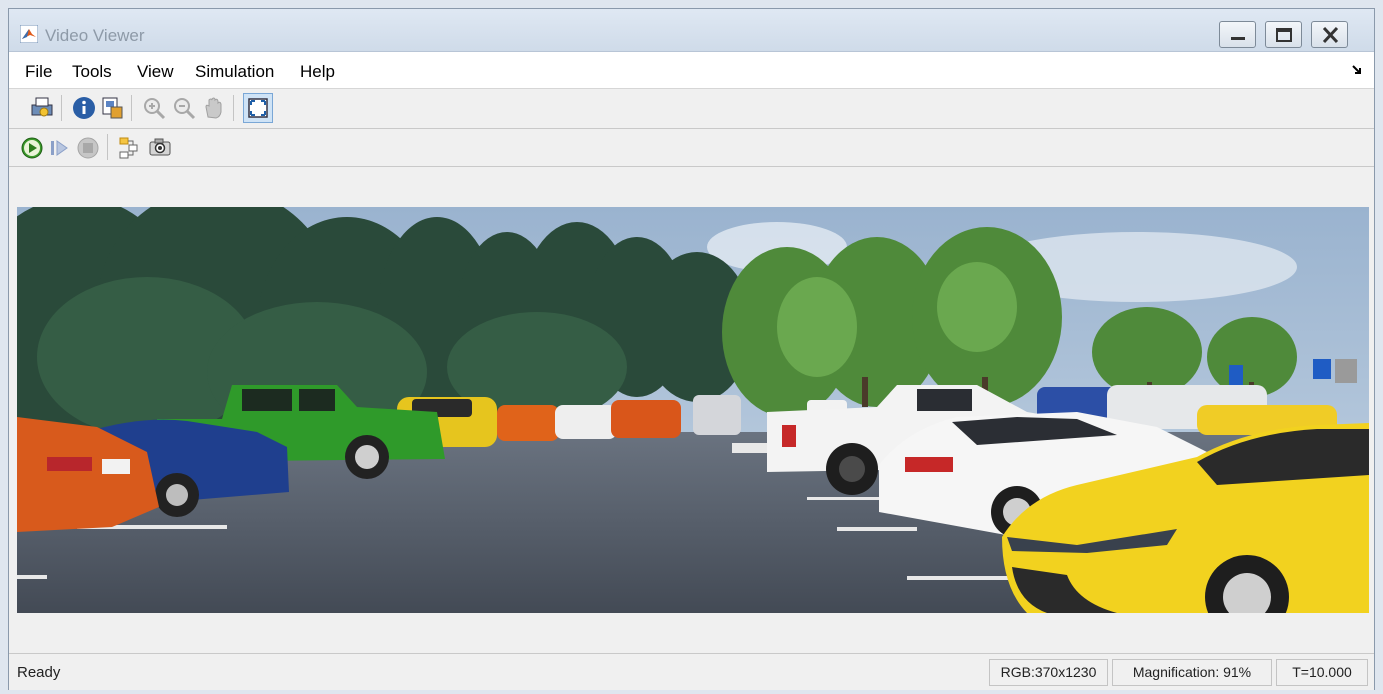  I want to click on pan-hand-icon, so click(213, 108).